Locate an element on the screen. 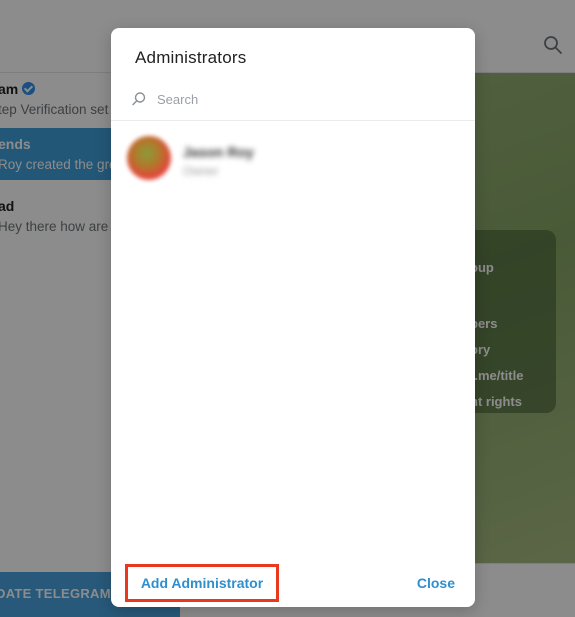 Image resolution: width=575 pixels, height=617 pixels. admin-name: Jason Roy is located at coordinates (218, 152).